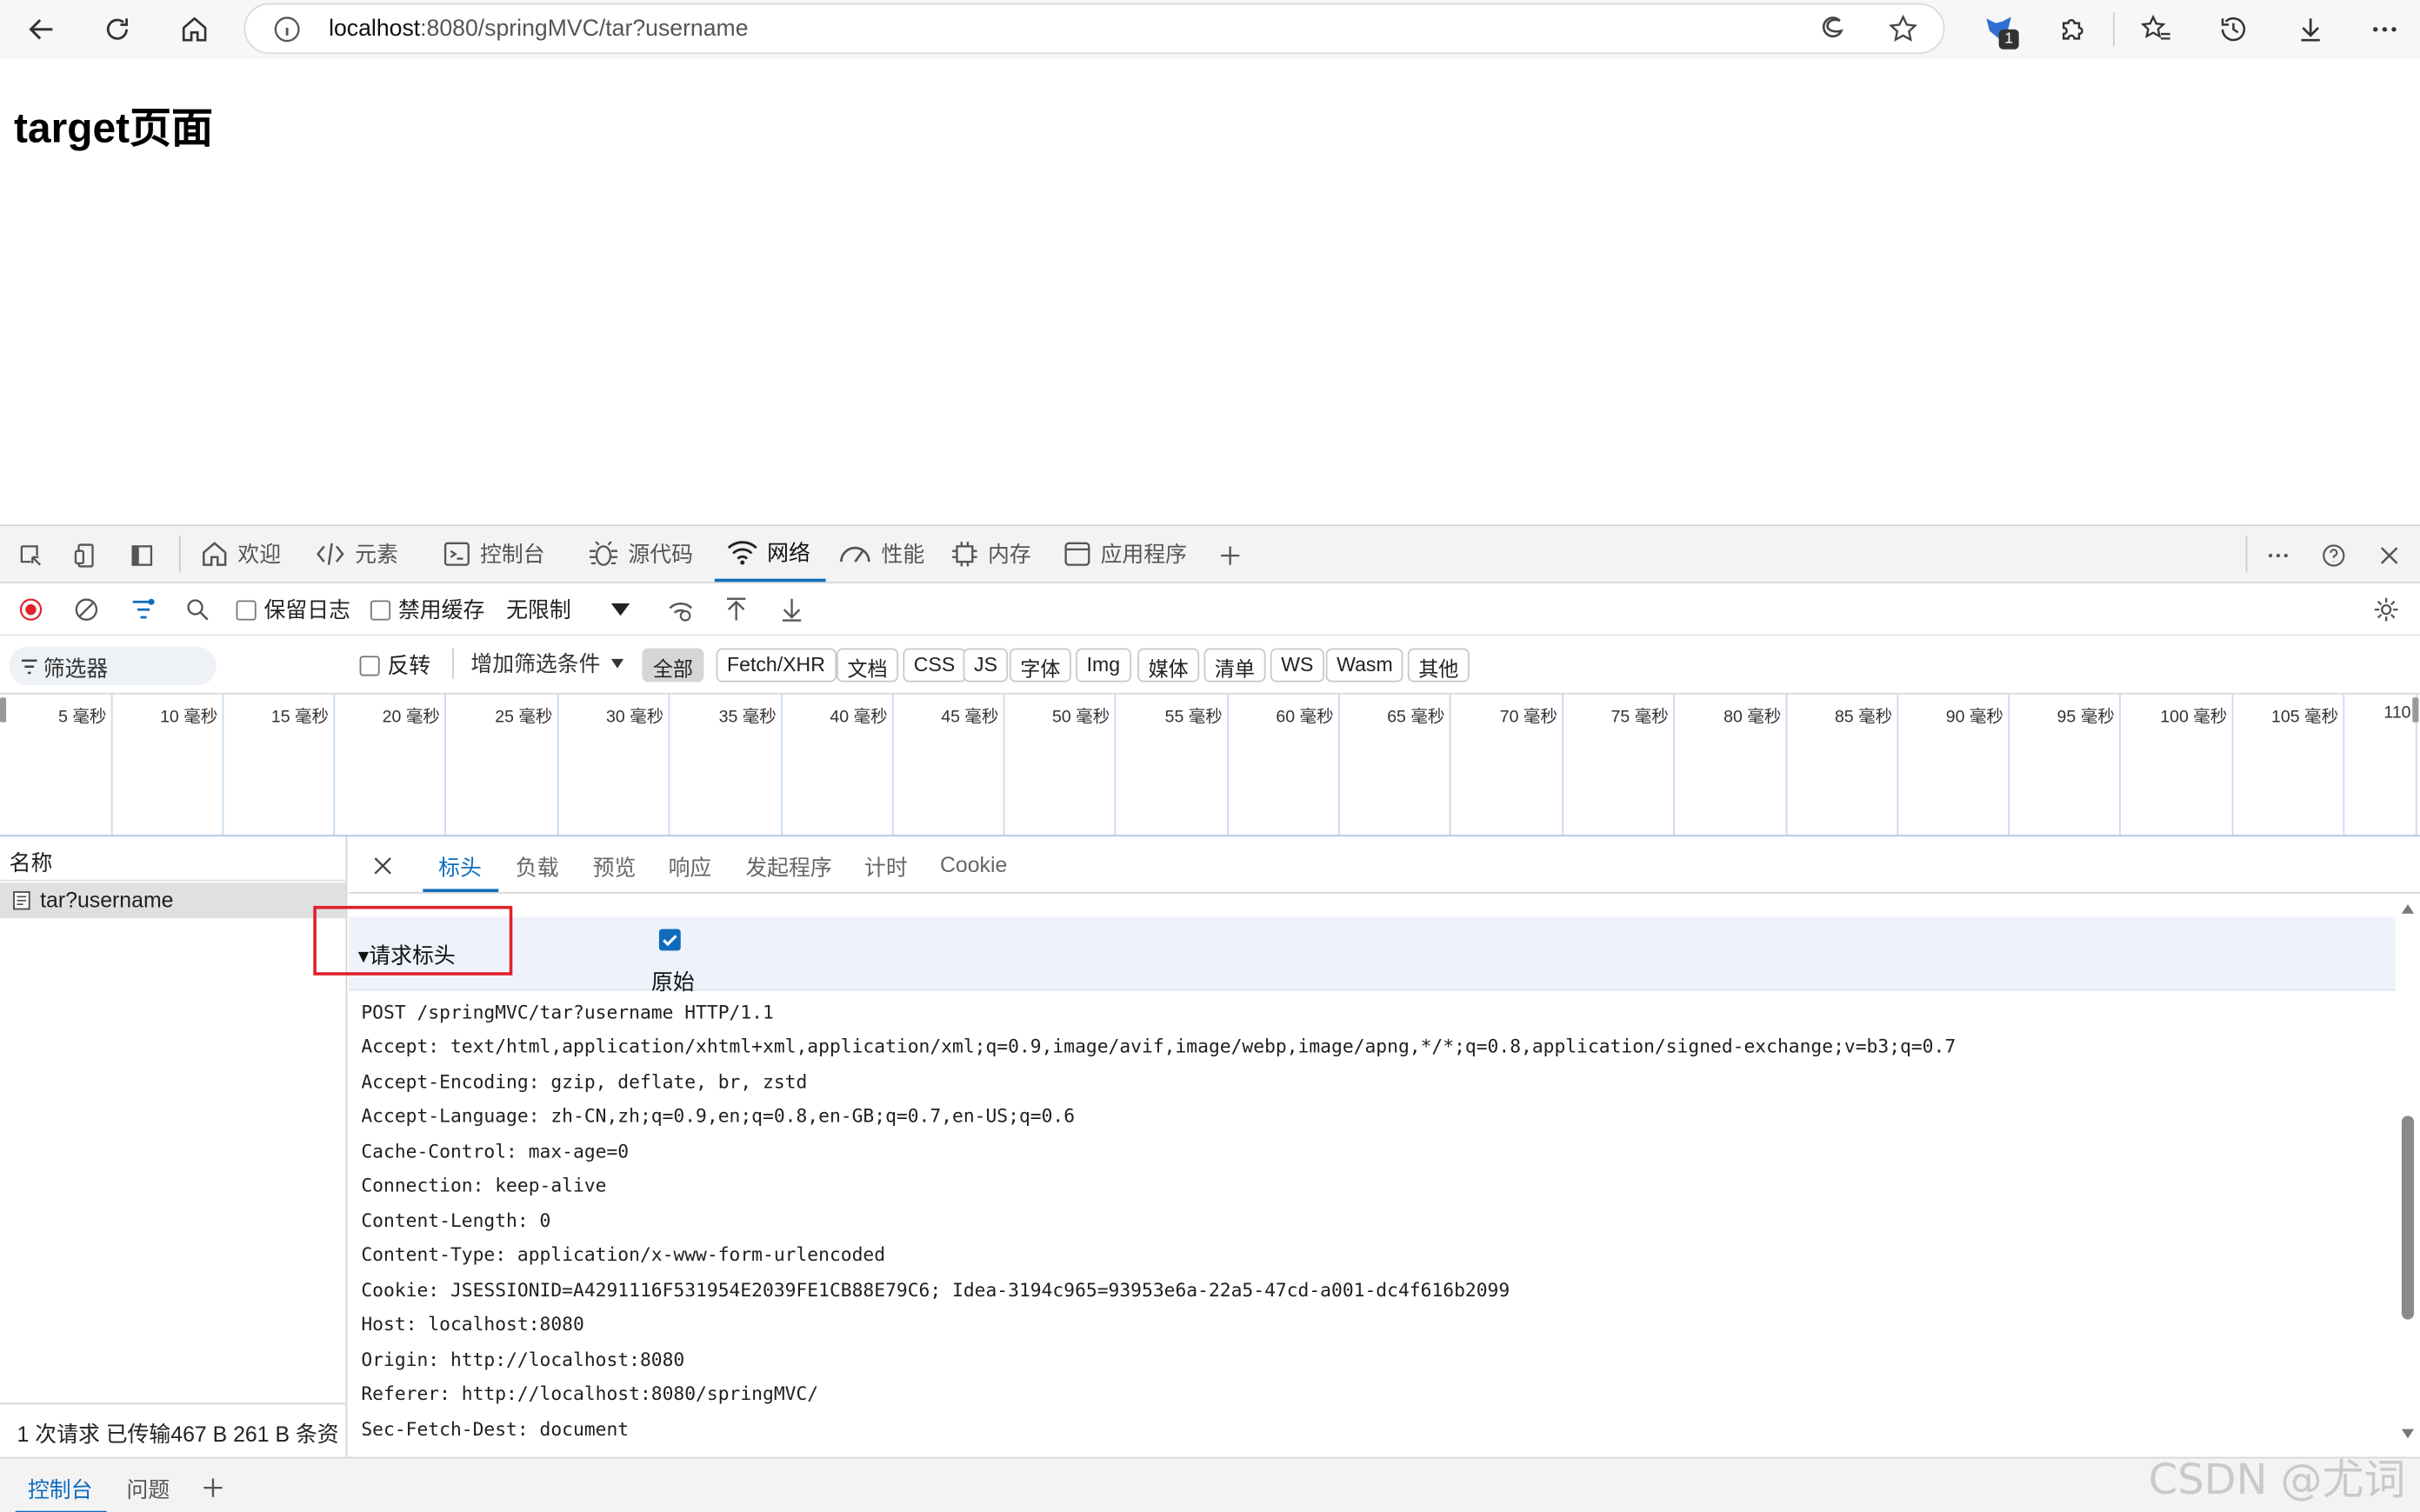 The width and height of the screenshot is (2420, 1512). Describe the element at coordinates (143, 609) in the screenshot. I see `filter-toggle-icon` at that location.